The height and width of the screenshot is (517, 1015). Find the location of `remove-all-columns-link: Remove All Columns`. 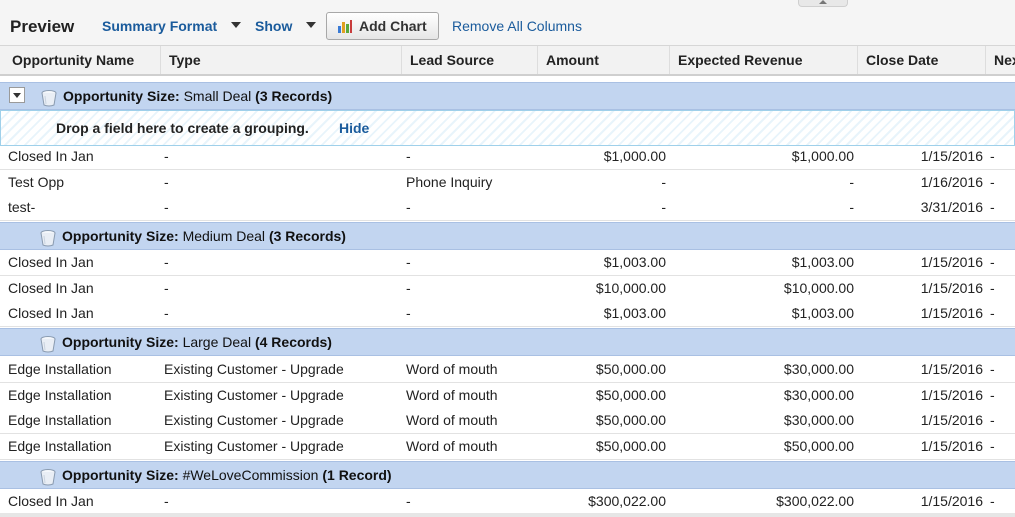

remove-all-columns-link: Remove All Columns is located at coordinates (517, 26).